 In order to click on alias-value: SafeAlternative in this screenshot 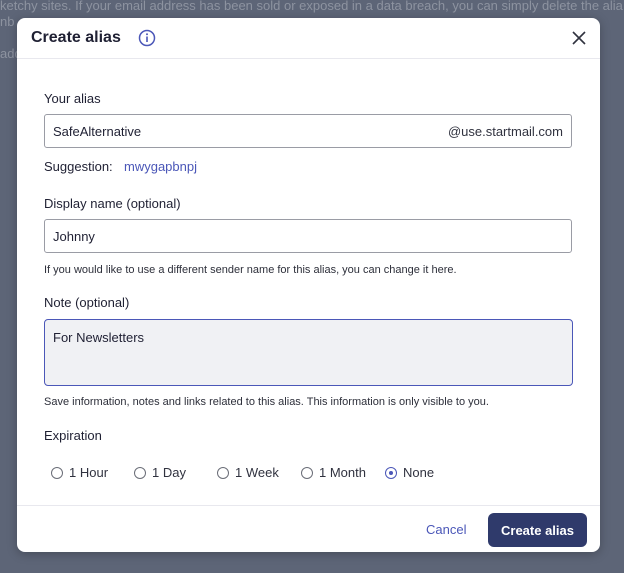, I will do `click(97, 131)`.